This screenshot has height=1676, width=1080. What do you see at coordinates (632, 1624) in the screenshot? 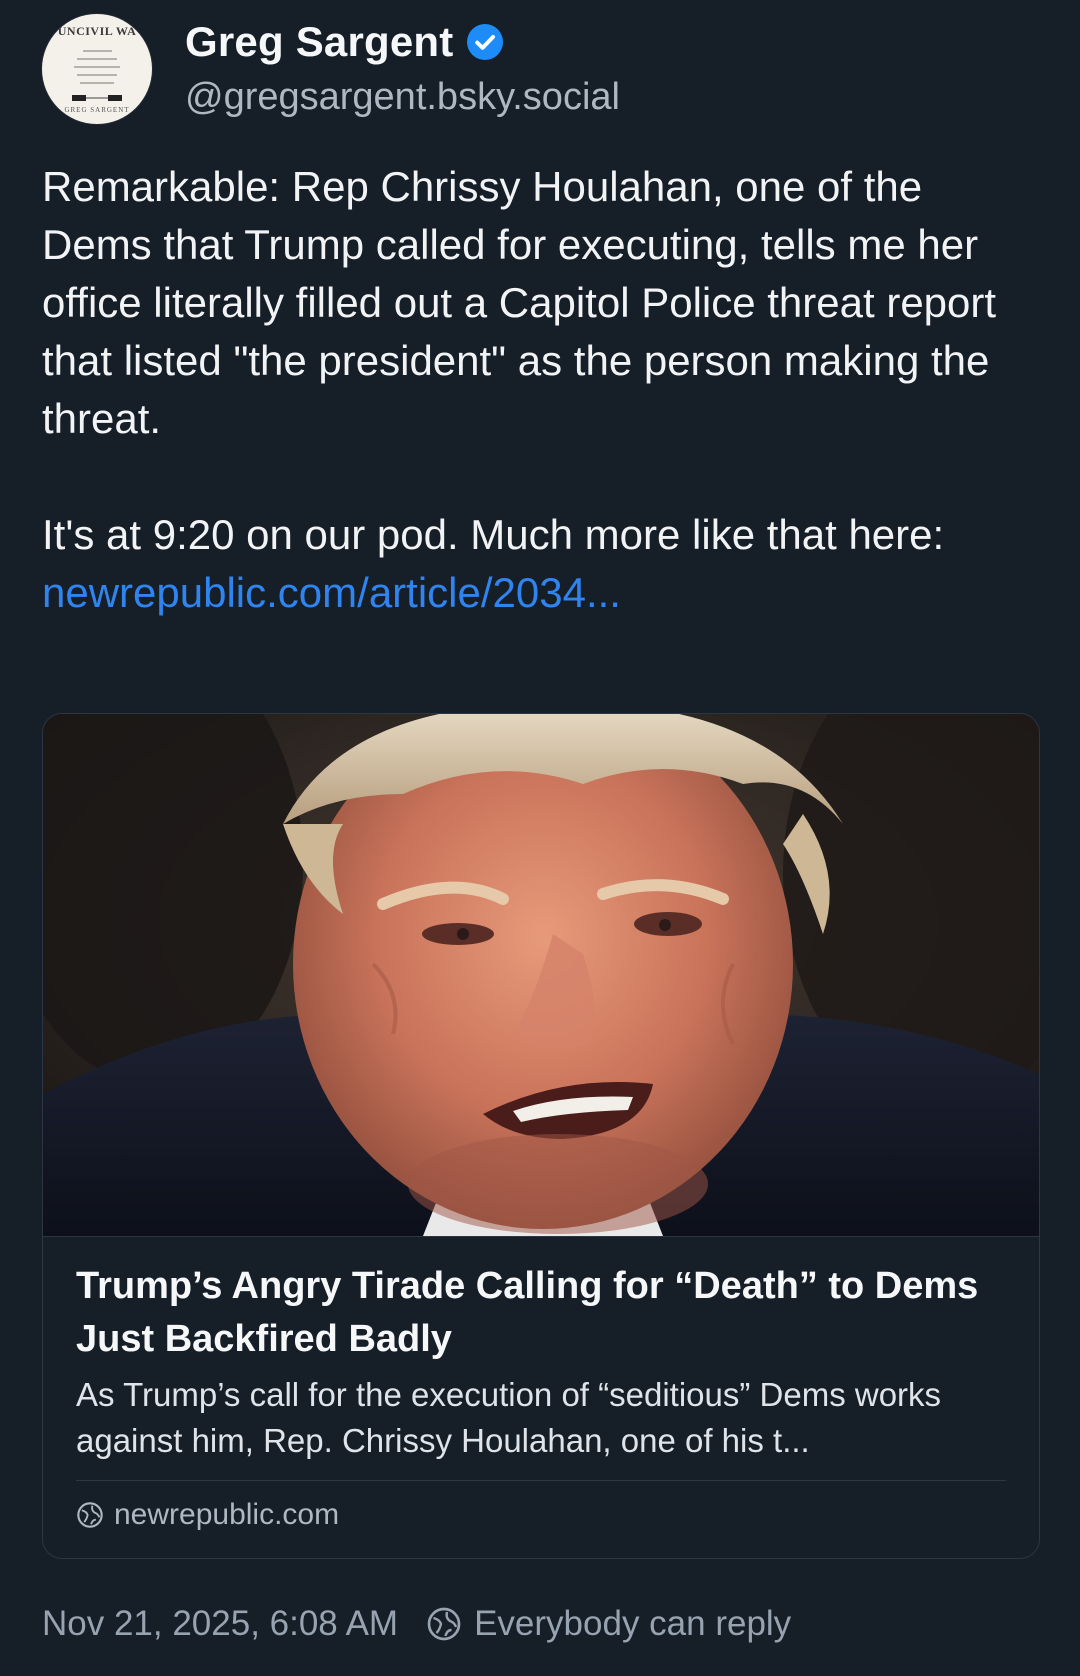
I see `reply-setting-label: Everybody can reply` at bounding box center [632, 1624].